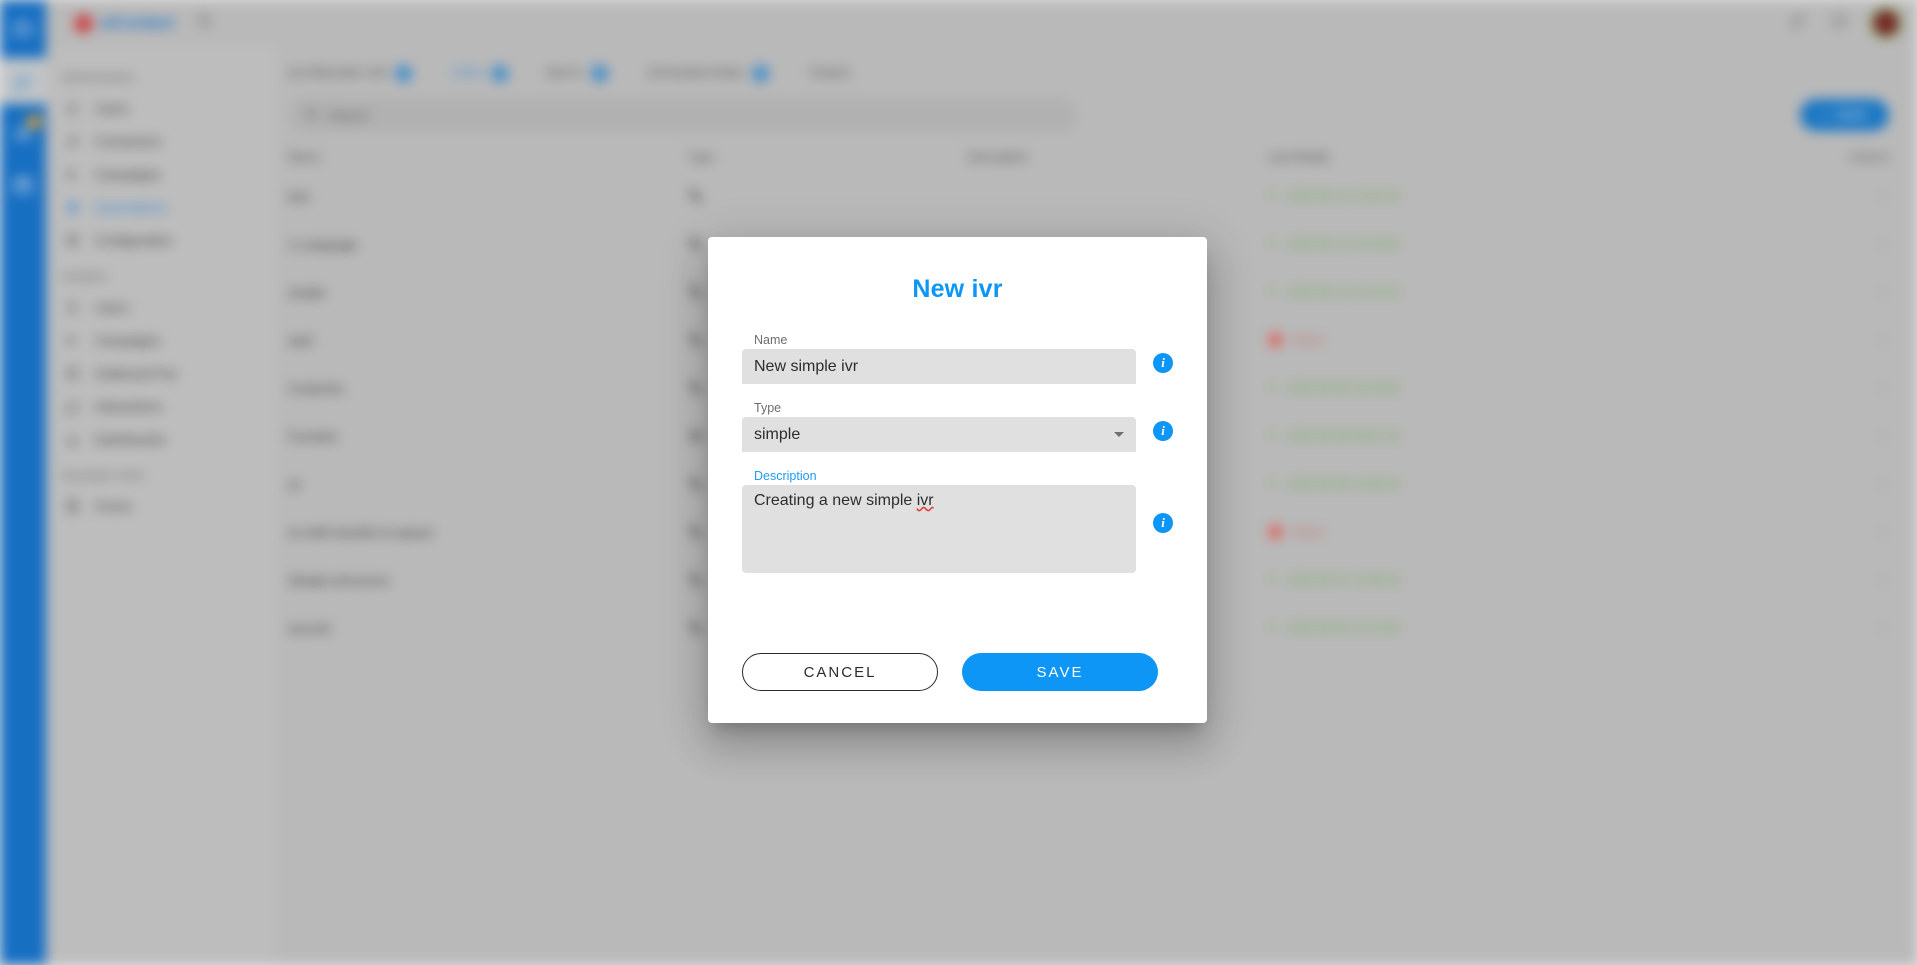  I want to click on type-select-value: simple, so click(777, 434).